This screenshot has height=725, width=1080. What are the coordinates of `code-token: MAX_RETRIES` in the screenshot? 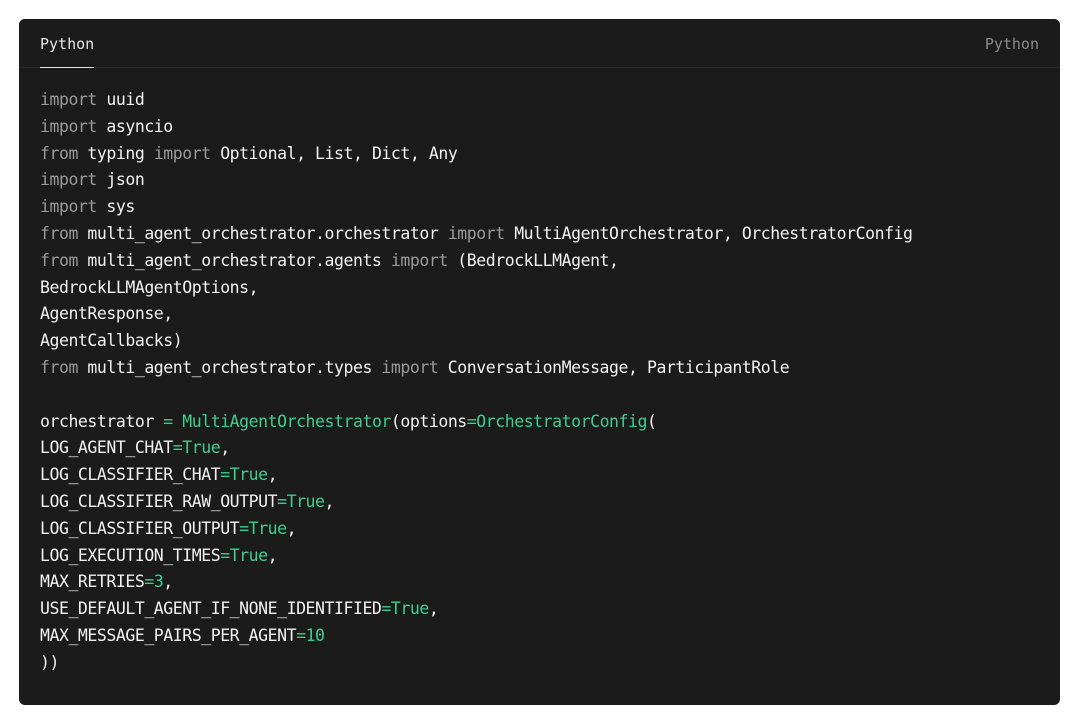 It's located at (92, 582).